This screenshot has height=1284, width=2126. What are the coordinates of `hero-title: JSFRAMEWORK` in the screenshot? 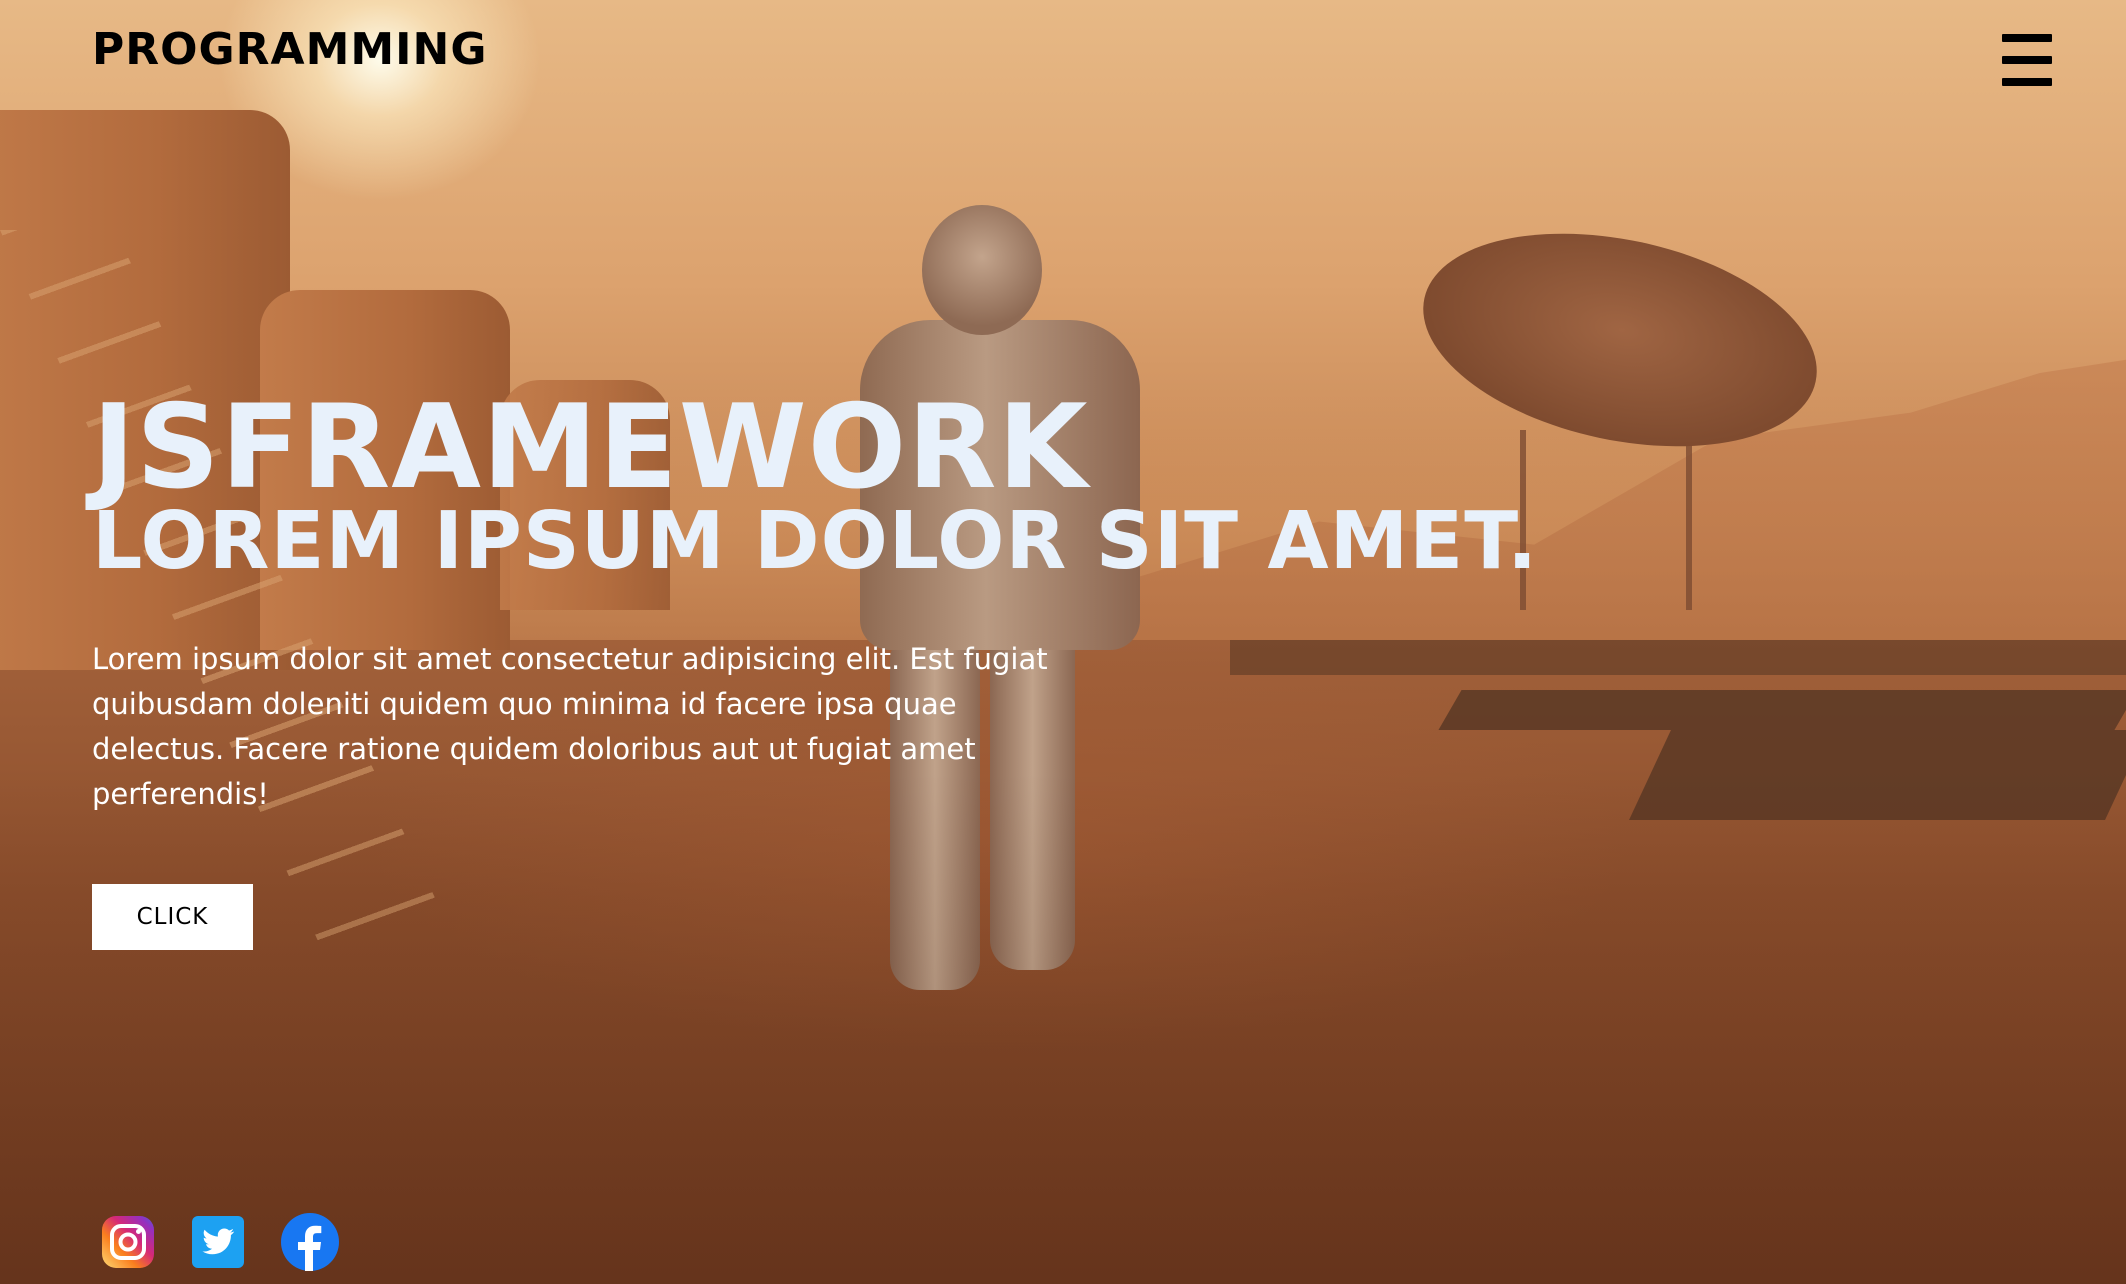 It's located at (590, 447).